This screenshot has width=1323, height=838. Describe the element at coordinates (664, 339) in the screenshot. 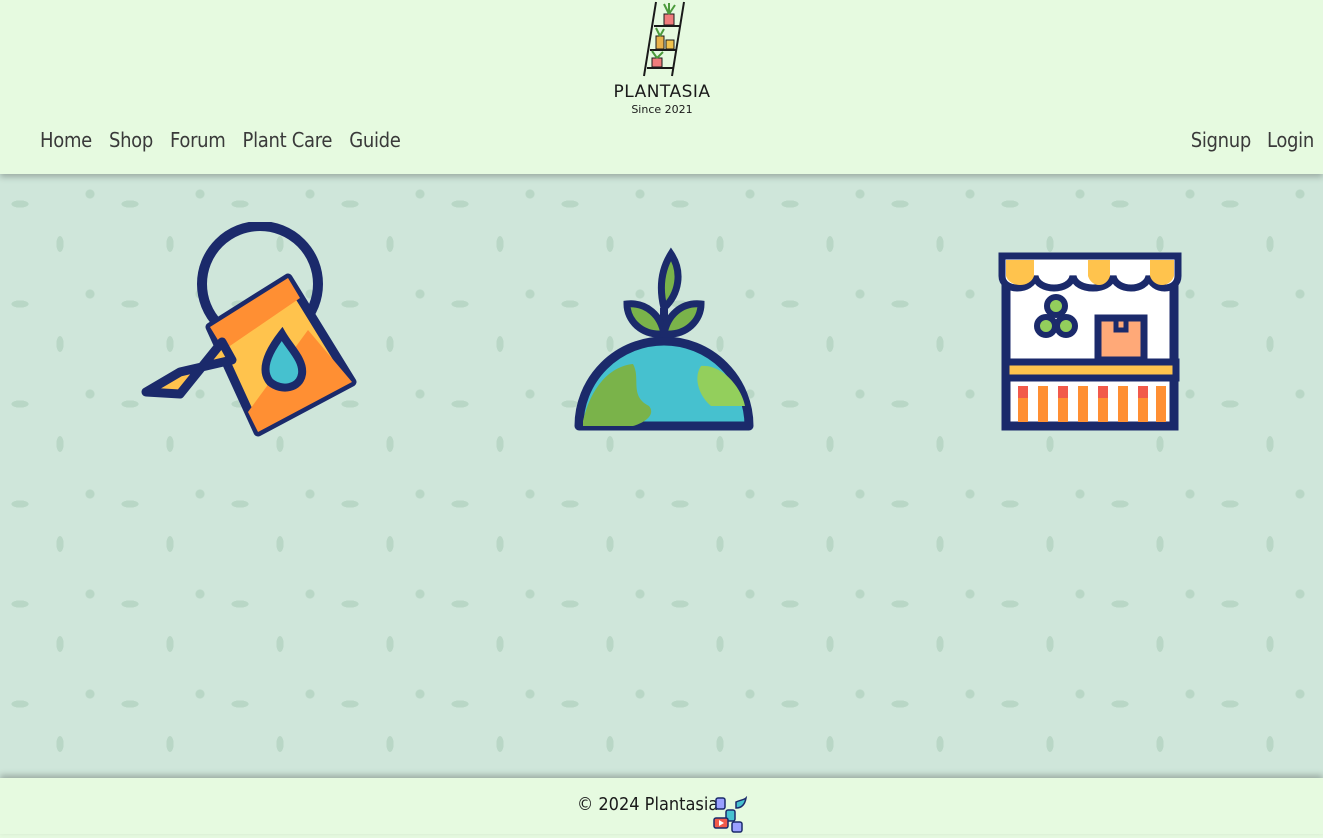

I see `globe-sprout-icon` at that location.